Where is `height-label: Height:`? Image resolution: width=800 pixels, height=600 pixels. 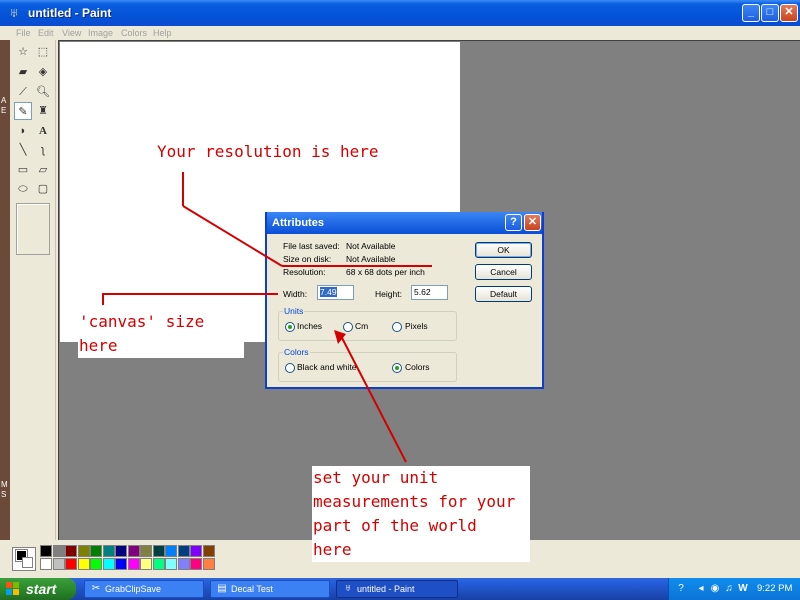 height-label: Height: is located at coordinates (388, 294).